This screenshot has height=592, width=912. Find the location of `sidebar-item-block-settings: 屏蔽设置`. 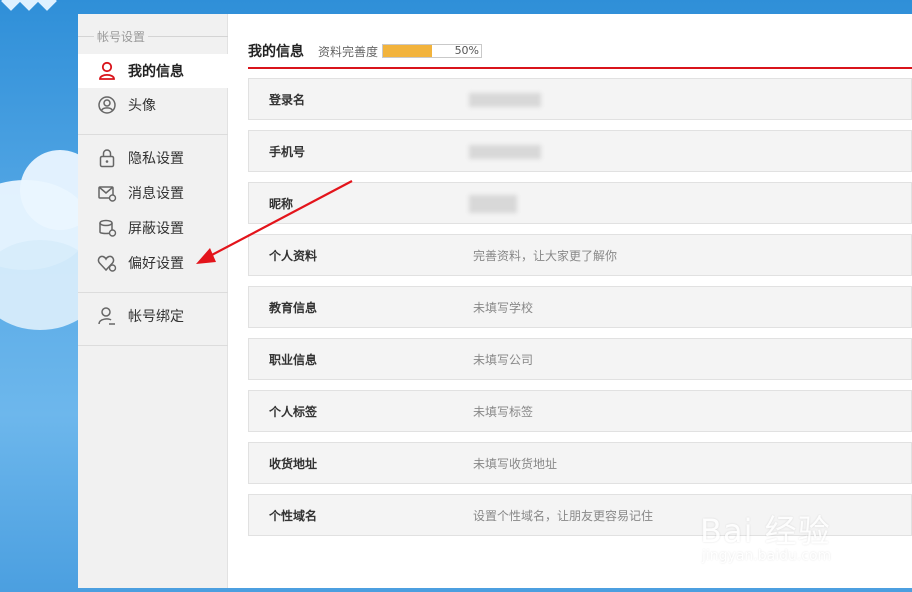

sidebar-item-block-settings: 屏蔽设置 is located at coordinates (153, 228).